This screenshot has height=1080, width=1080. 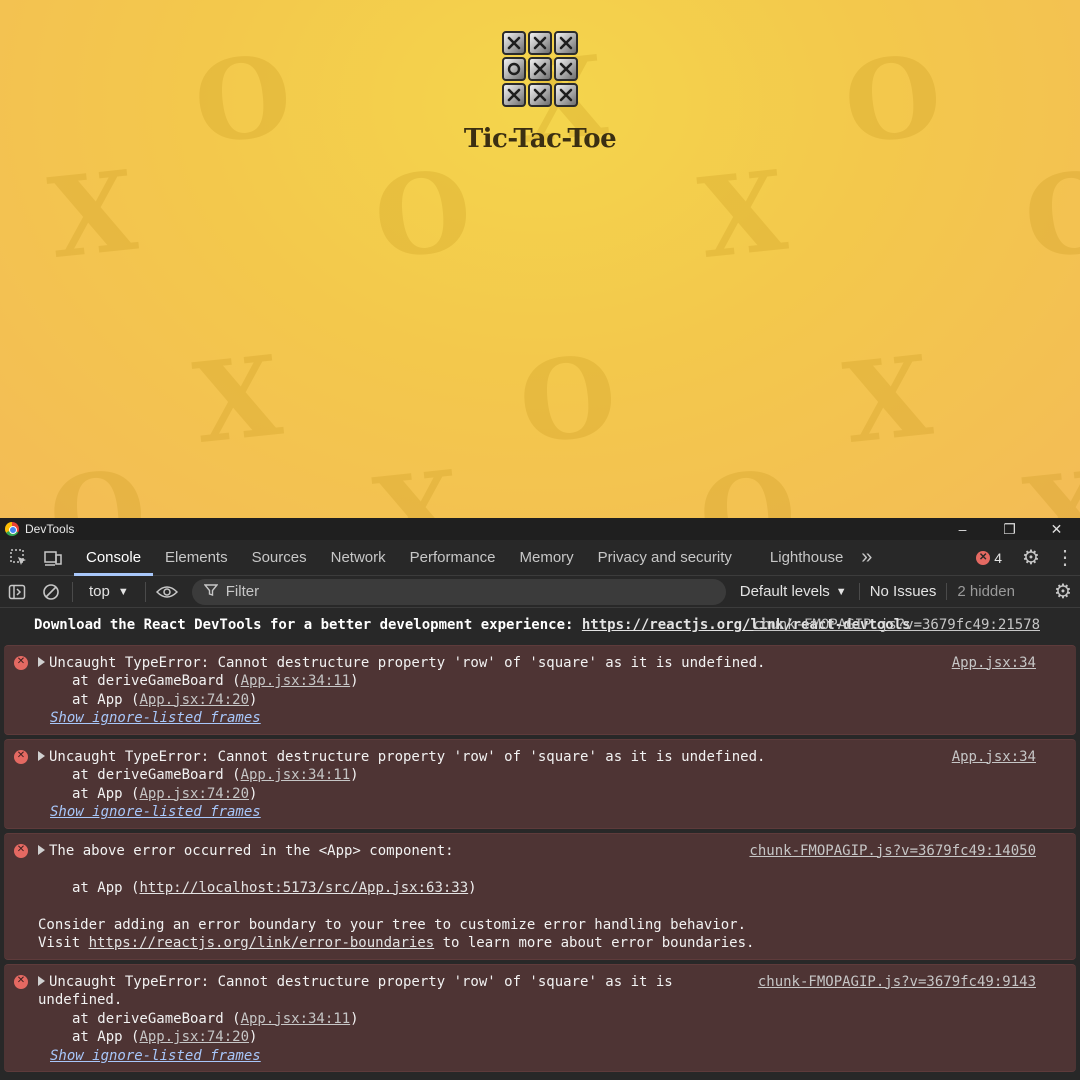 I want to click on context-label: top, so click(x=99, y=591).